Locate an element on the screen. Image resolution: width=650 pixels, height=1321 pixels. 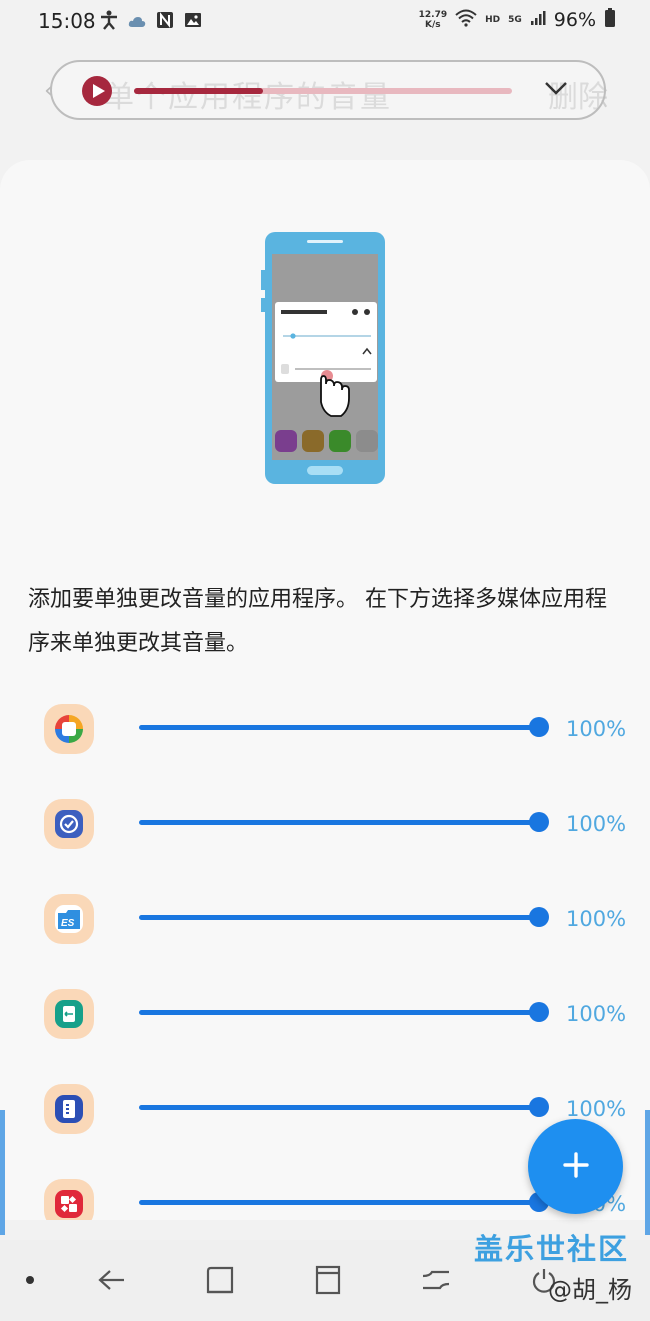
media-player-pill is located at coordinates (328, 90).